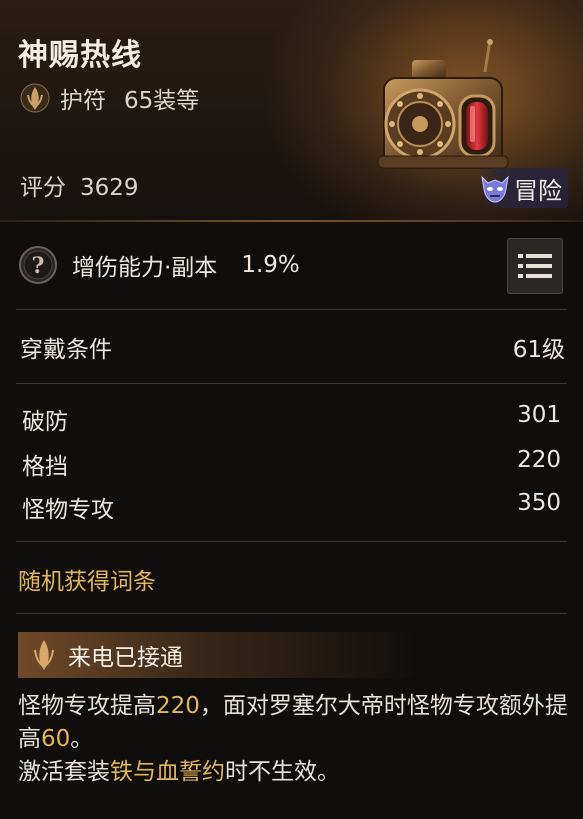 This screenshot has height=819, width=583. I want to click on demon-mask-icon, so click(495, 189).